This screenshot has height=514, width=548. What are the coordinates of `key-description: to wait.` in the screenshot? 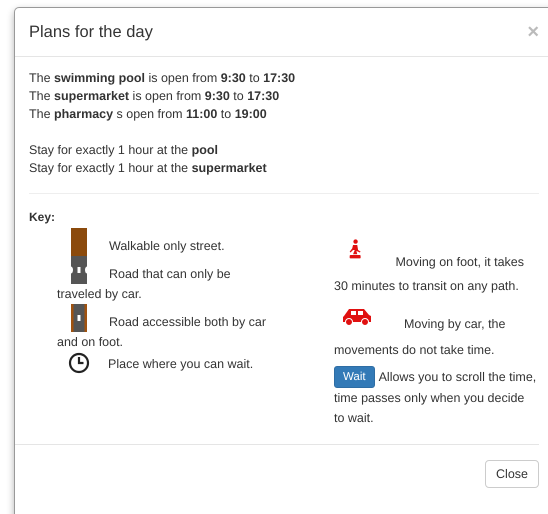 It's located at (354, 418).